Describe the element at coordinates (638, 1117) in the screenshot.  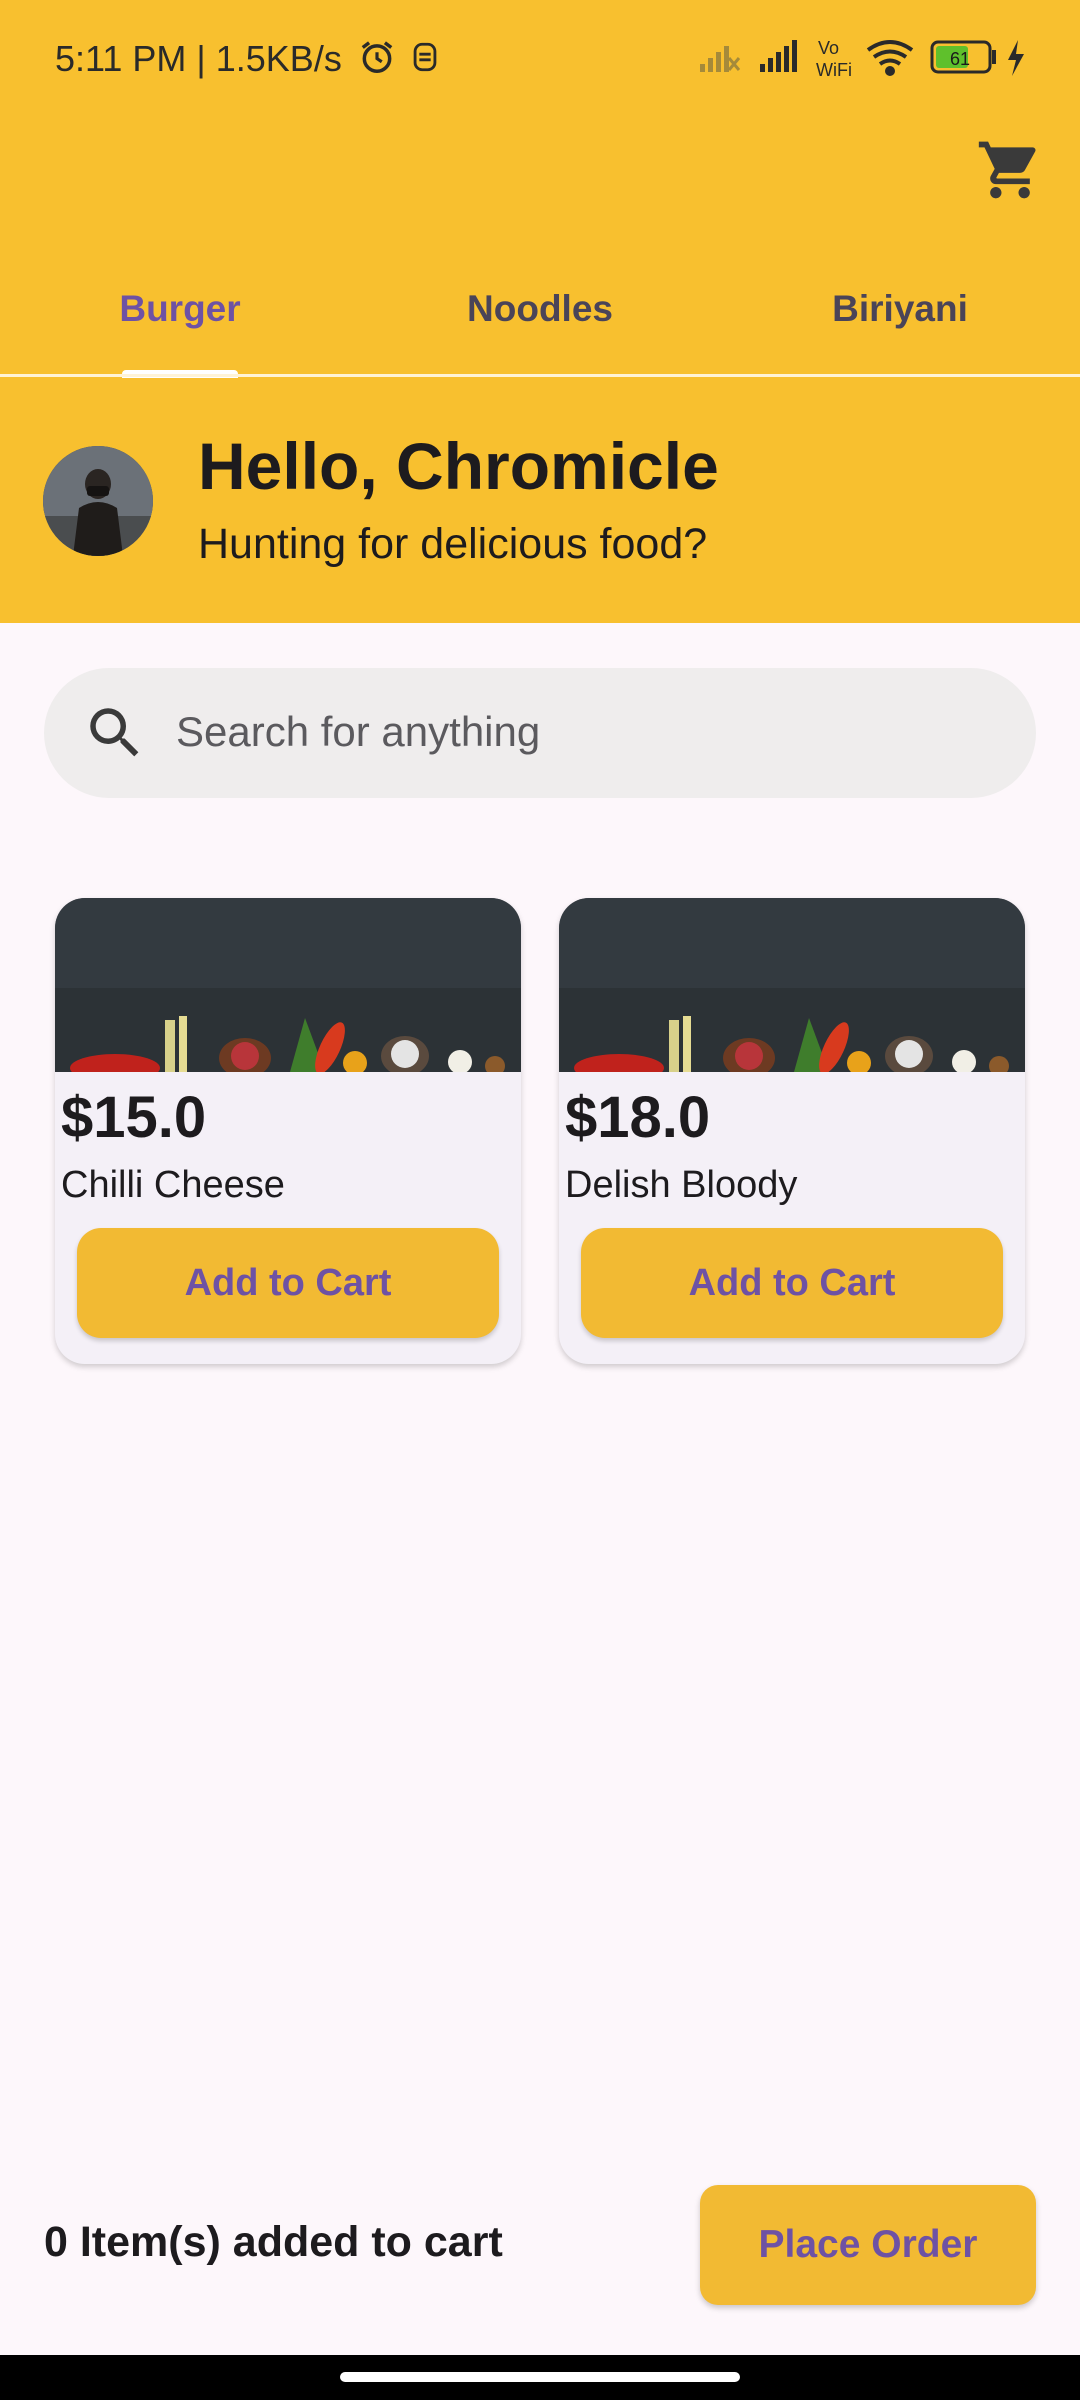
I see `product-price: $18.0` at that location.